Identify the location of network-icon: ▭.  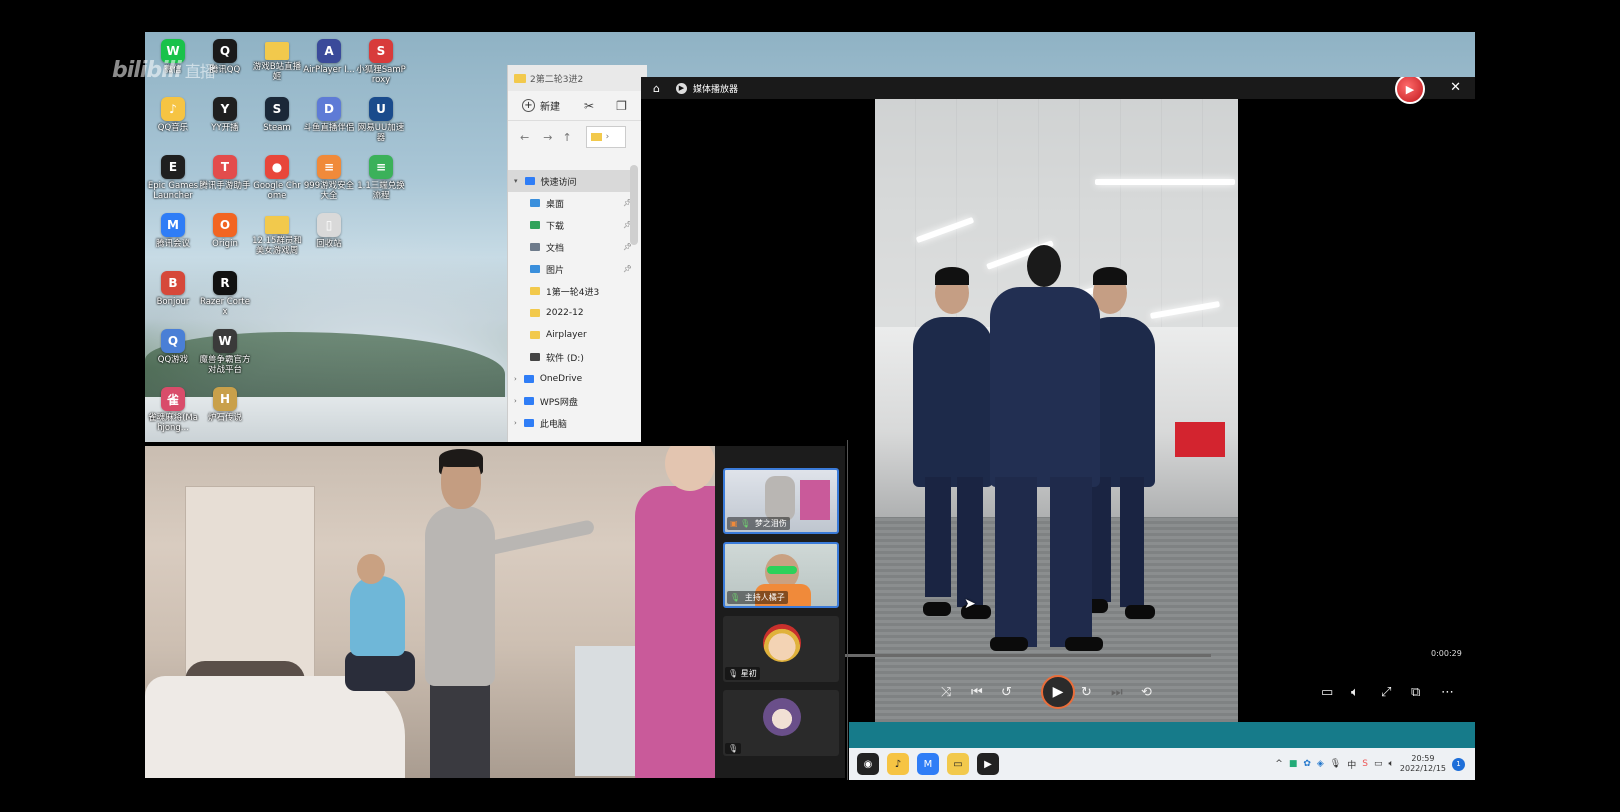
(1378, 764).